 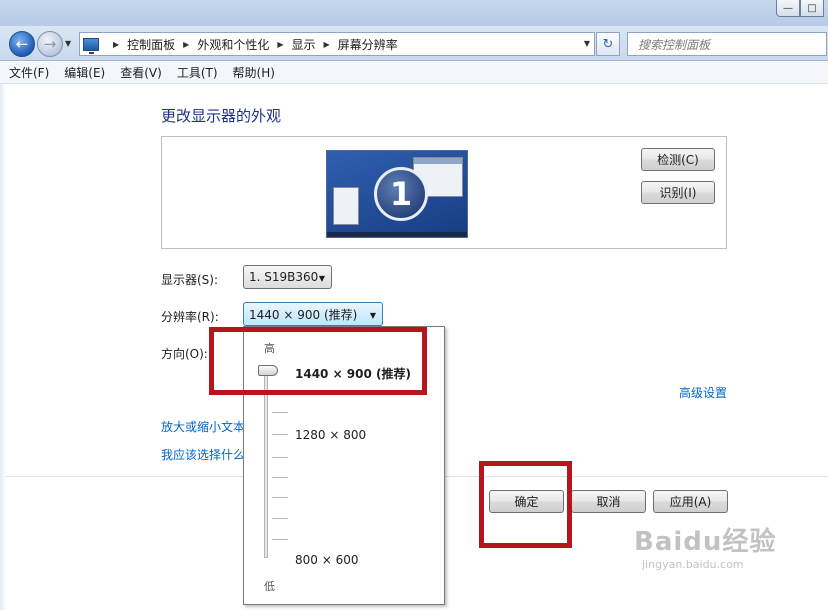 What do you see at coordinates (269, 586) in the screenshot?
I see `slider-low-label: 低` at bounding box center [269, 586].